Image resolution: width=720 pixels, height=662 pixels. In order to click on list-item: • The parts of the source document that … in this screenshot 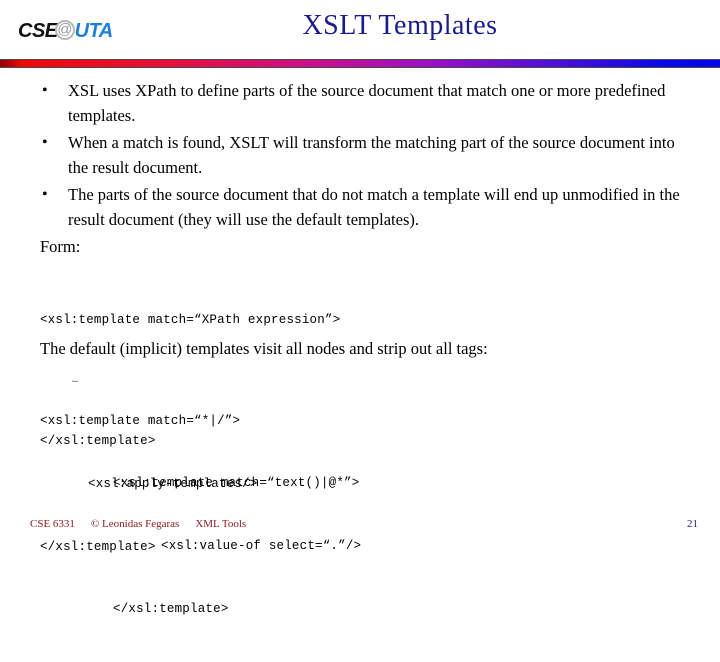, I will do `click(362, 207)`.